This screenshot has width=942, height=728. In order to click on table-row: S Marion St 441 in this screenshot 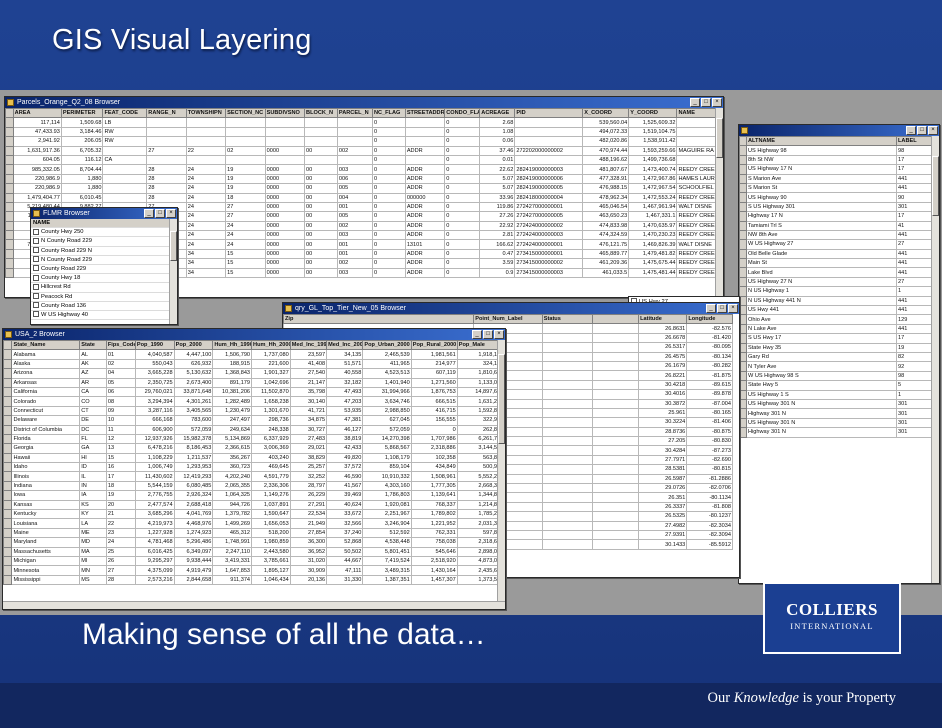, I will do `click(836, 188)`.